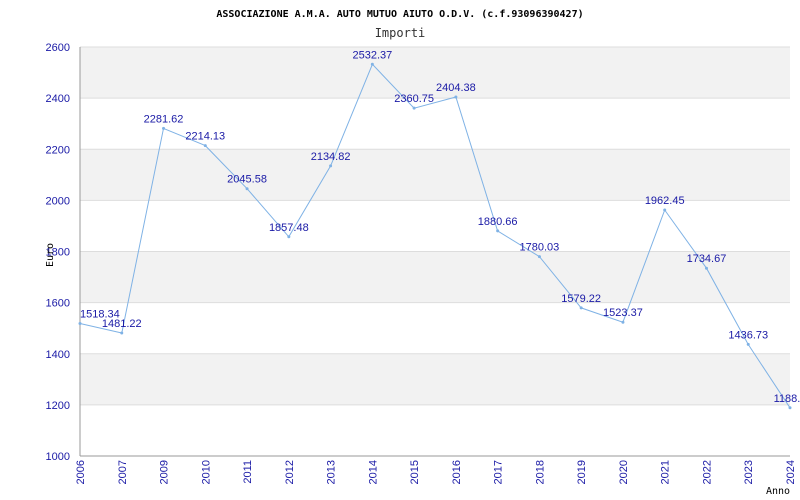 This screenshot has width=800, height=500. What do you see at coordinates (290, 472) in the screenshot?
I see `x-tick-label: 2012` at bounding box center [290, 472].